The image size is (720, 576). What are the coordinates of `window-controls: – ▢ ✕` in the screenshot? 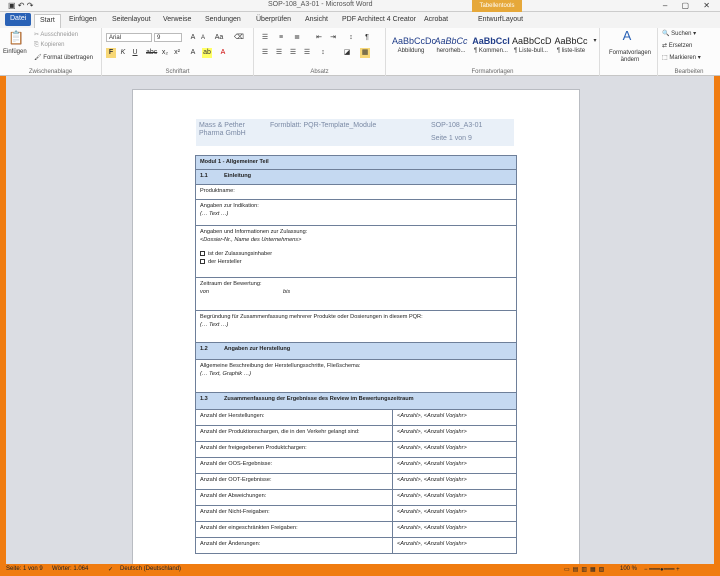 It's located at (689, 5).